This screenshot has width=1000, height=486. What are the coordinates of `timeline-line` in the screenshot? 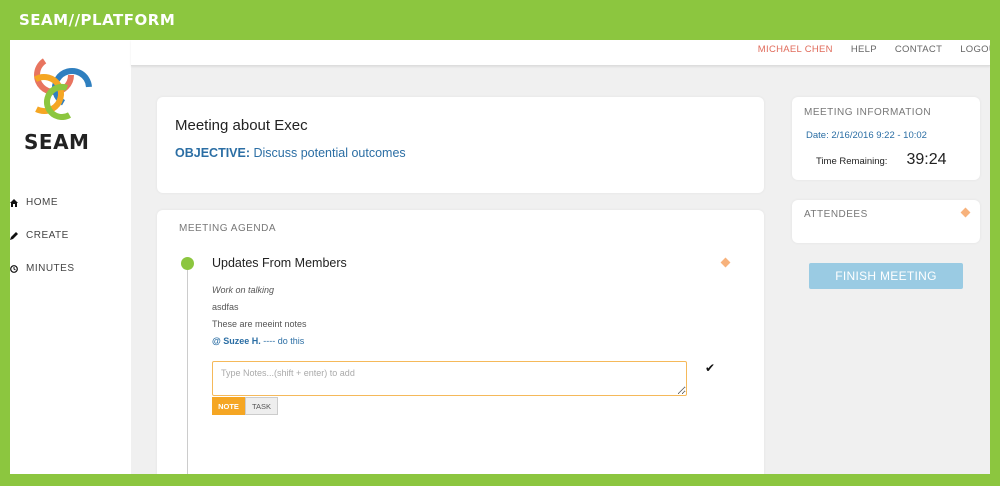 It's located at (187, 372).